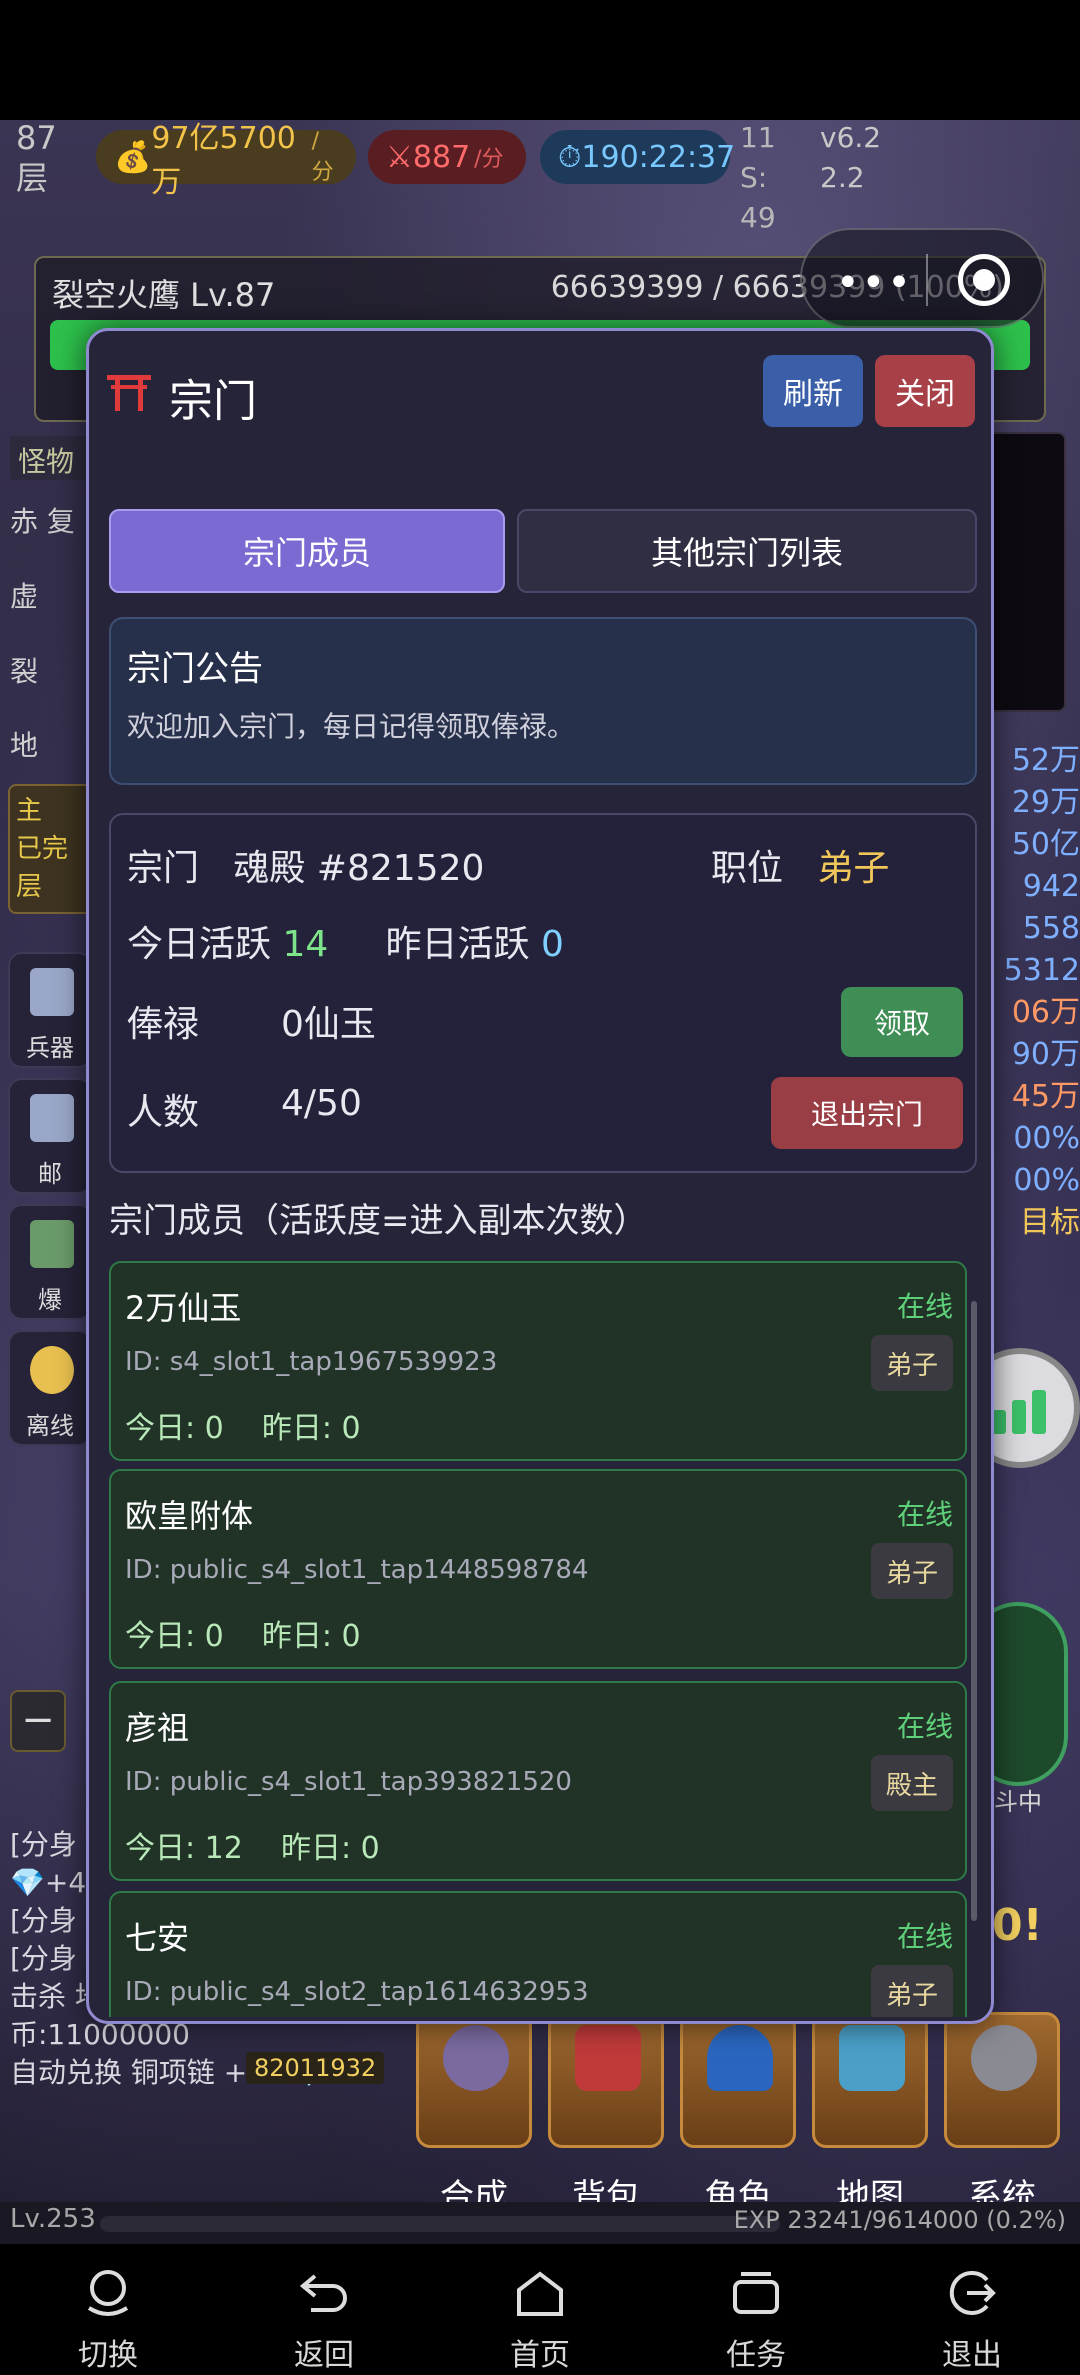 This screenshot has height=2375, width=1080. What do you see at coordinates (747, 551) in the screenshot?
I see `tab-other-sects: 其他宗门列表` at bounding box center [747, 551].